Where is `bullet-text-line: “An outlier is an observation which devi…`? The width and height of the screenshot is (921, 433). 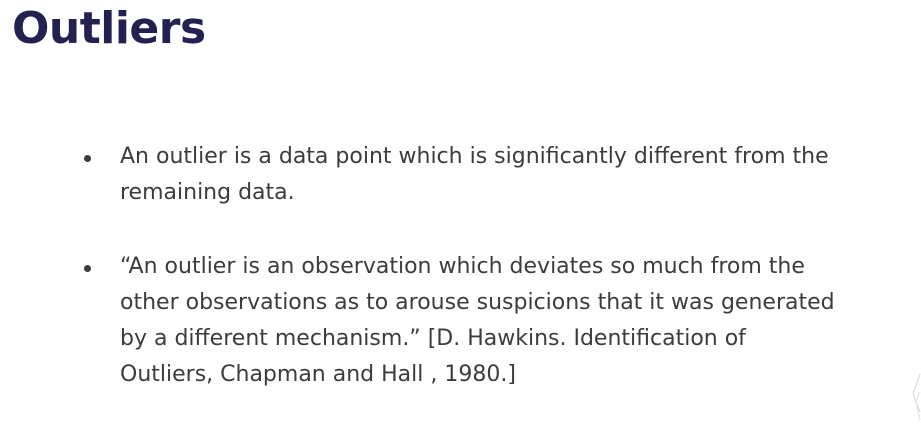 bullet-text-line: “An outlier is an observation which devi… is located at coordinates (462, 266).